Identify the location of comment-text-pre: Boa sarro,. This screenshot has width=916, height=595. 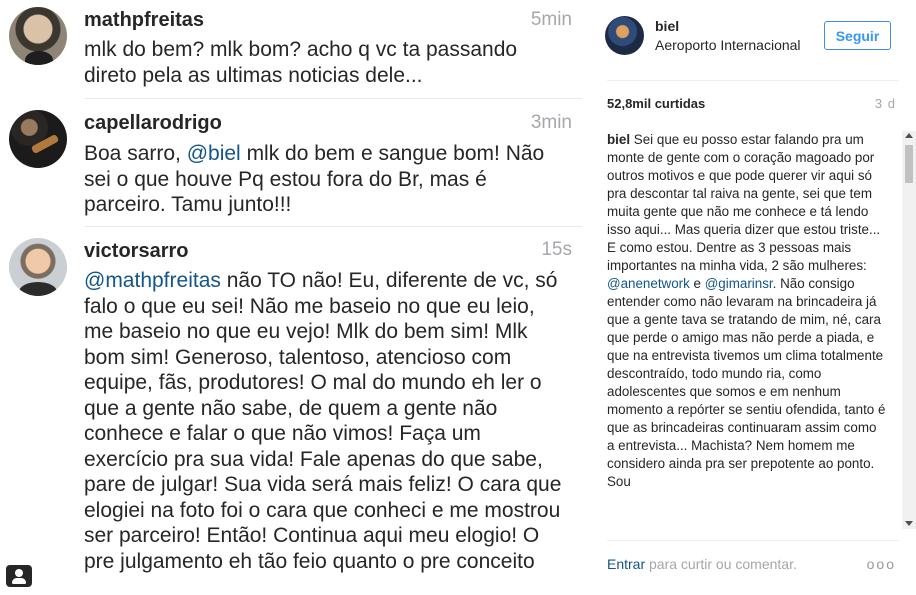
(135, 153).